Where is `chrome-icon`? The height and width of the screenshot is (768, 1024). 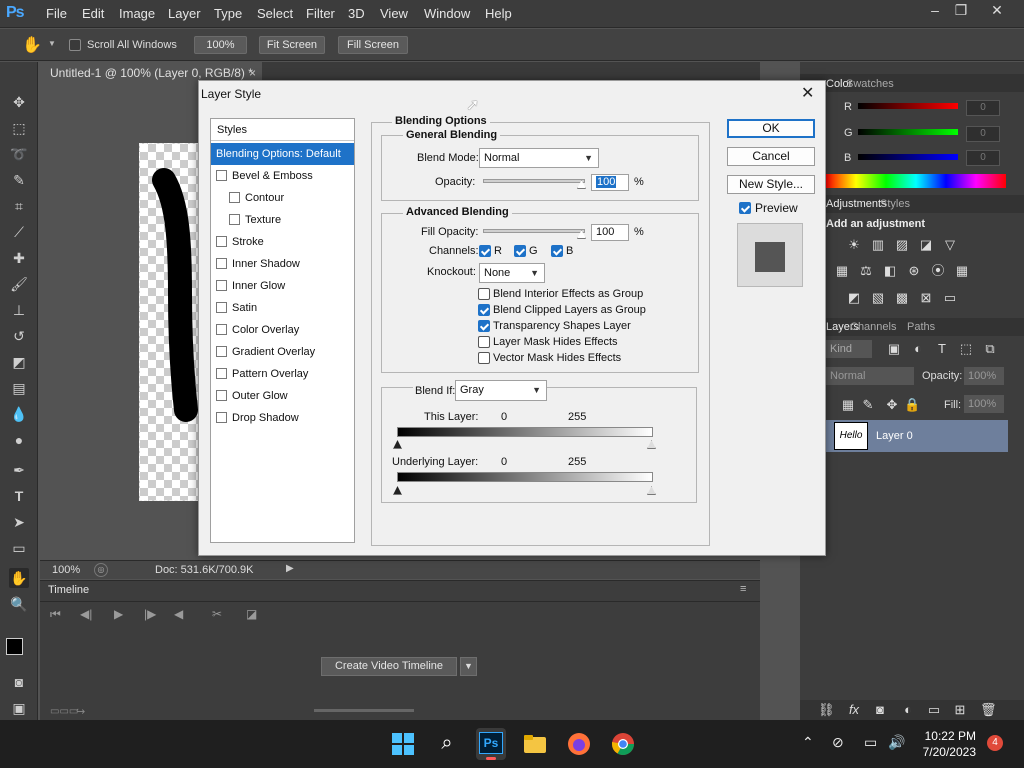
chrome-icon is located at coordinates (623, 744).